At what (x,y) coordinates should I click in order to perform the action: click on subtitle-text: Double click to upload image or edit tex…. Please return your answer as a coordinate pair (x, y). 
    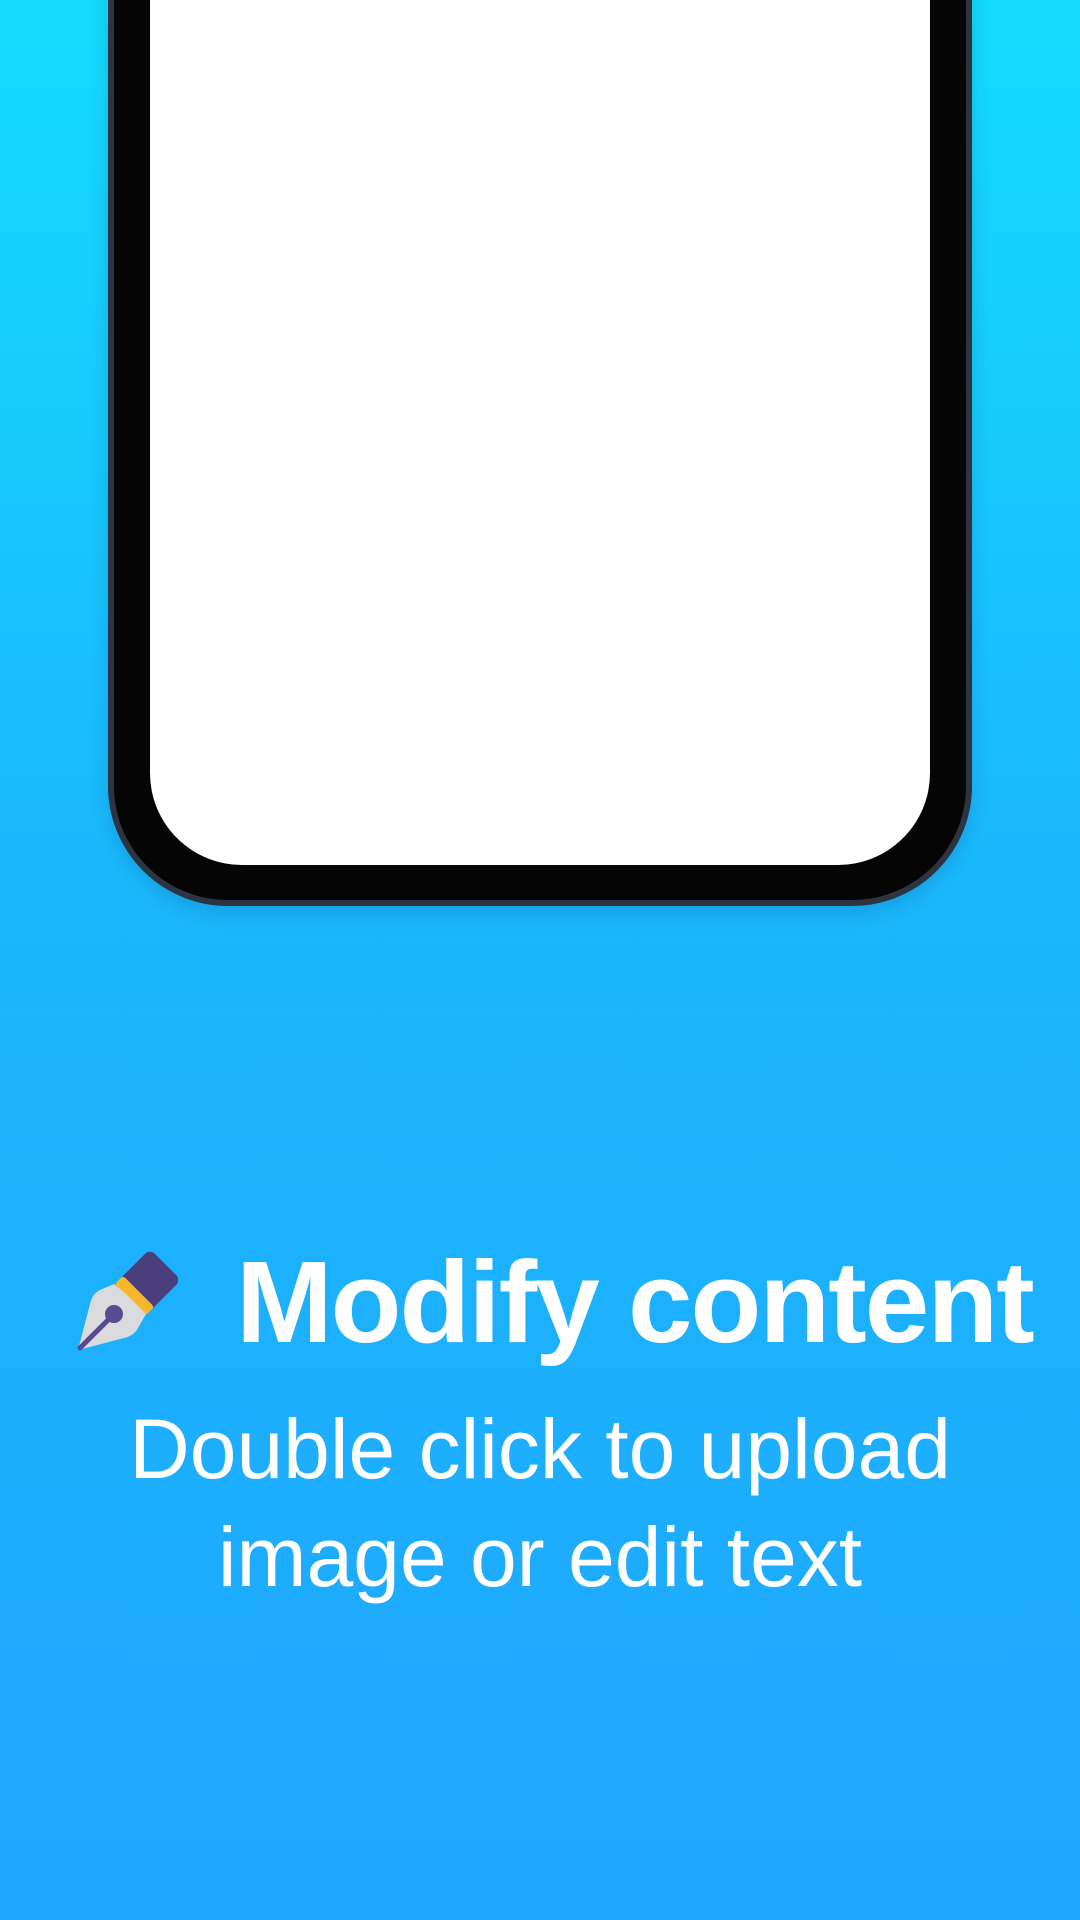
    Looking at the image, I should click on (540, 1503).